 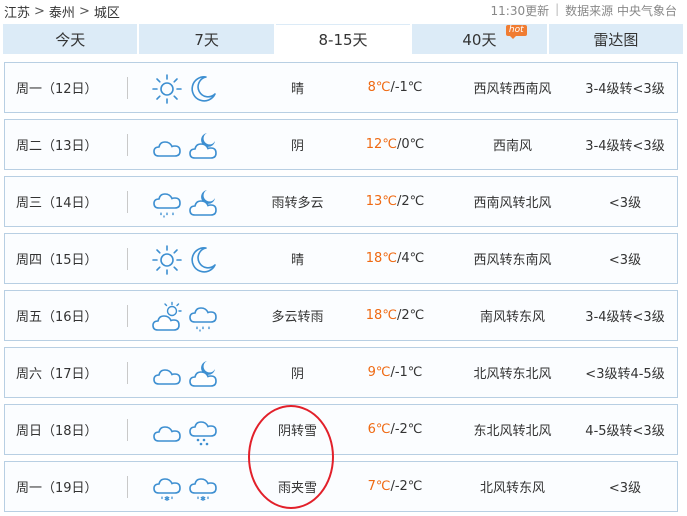 I want to click on forecast-row: 周四（15日） 晴 18℃/4℃ 西风转东南风 <3级, so click(x=341, y=258).